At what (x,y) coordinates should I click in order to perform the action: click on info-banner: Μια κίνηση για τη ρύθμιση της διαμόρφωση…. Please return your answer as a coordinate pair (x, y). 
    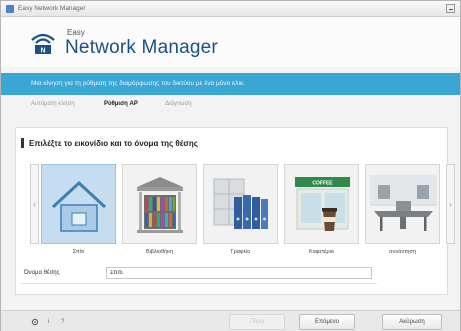
    Looking at the image, I should click on (230, 84).